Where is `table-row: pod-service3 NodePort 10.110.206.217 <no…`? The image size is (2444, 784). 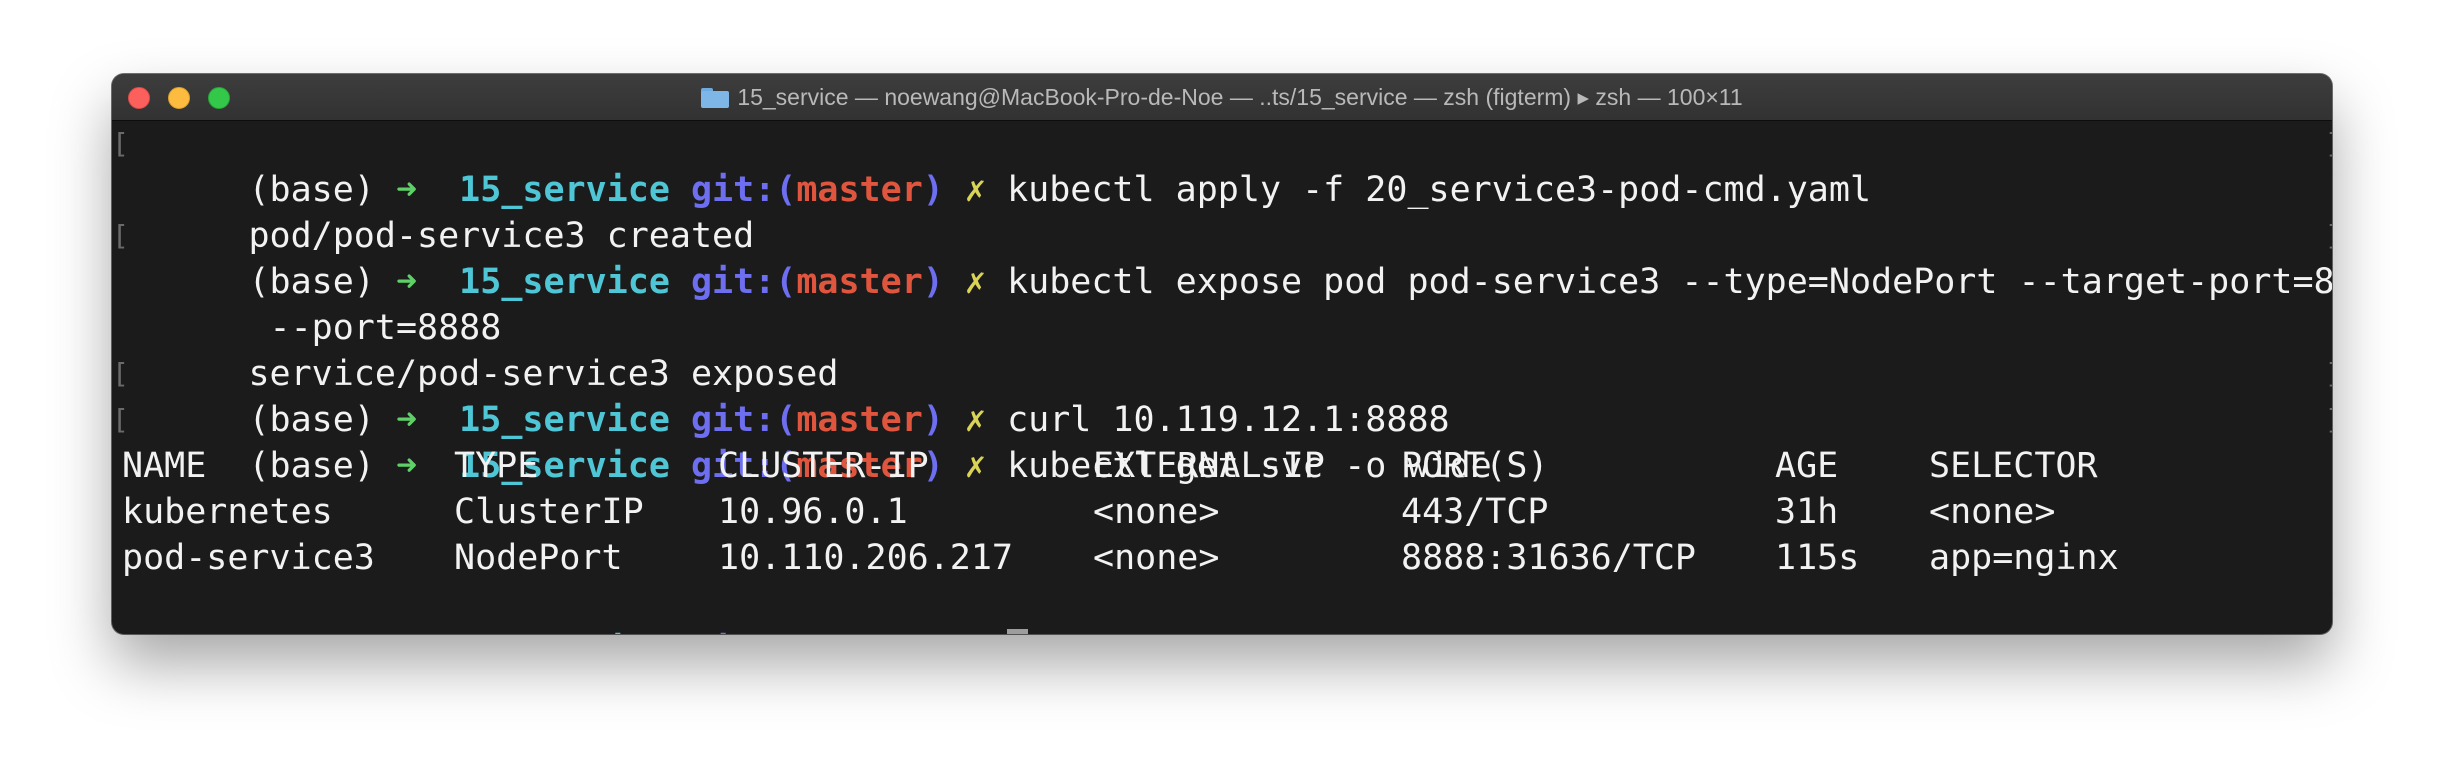
table-row: pod-service3 NodePort 10.110.206.217 <no… is located at coordinates (1212, 558).